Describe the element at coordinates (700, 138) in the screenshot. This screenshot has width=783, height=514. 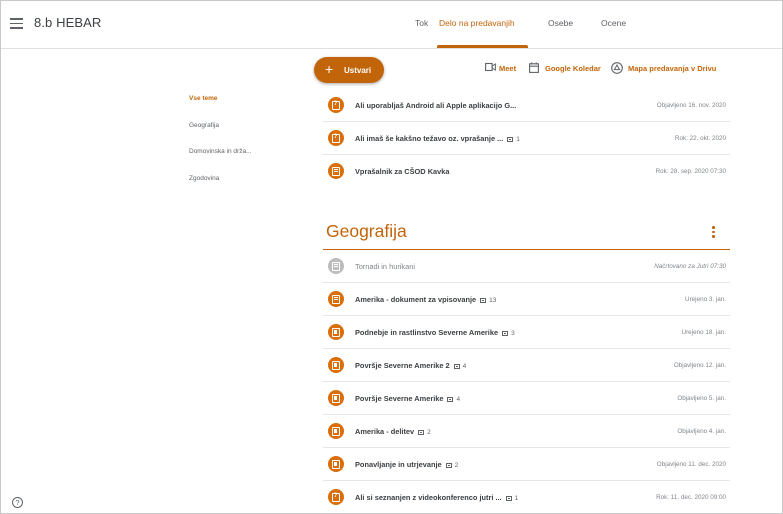
I see `classwork-date: Rok: 22. okt. 2020` at that location.